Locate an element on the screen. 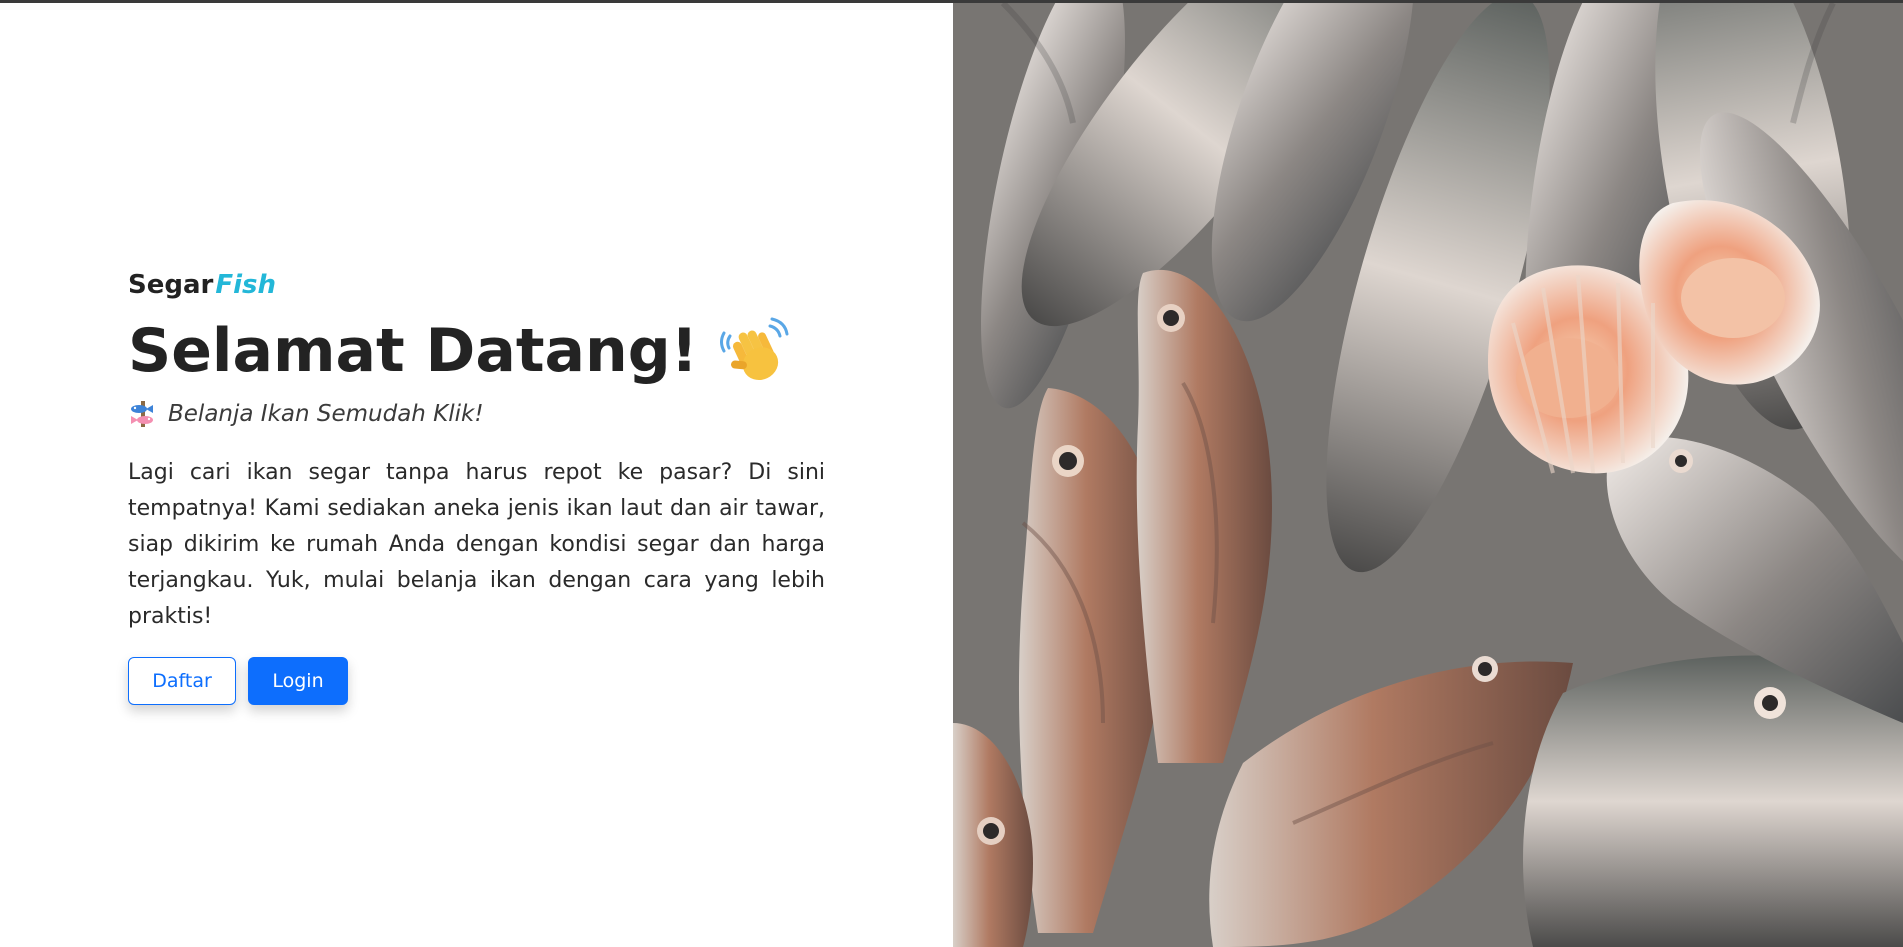 Image resolution: width=1903 pixels, height=947 pixels. tagline: Belanja Ikan Semudah Klik! is located at coordinates (476, 414).